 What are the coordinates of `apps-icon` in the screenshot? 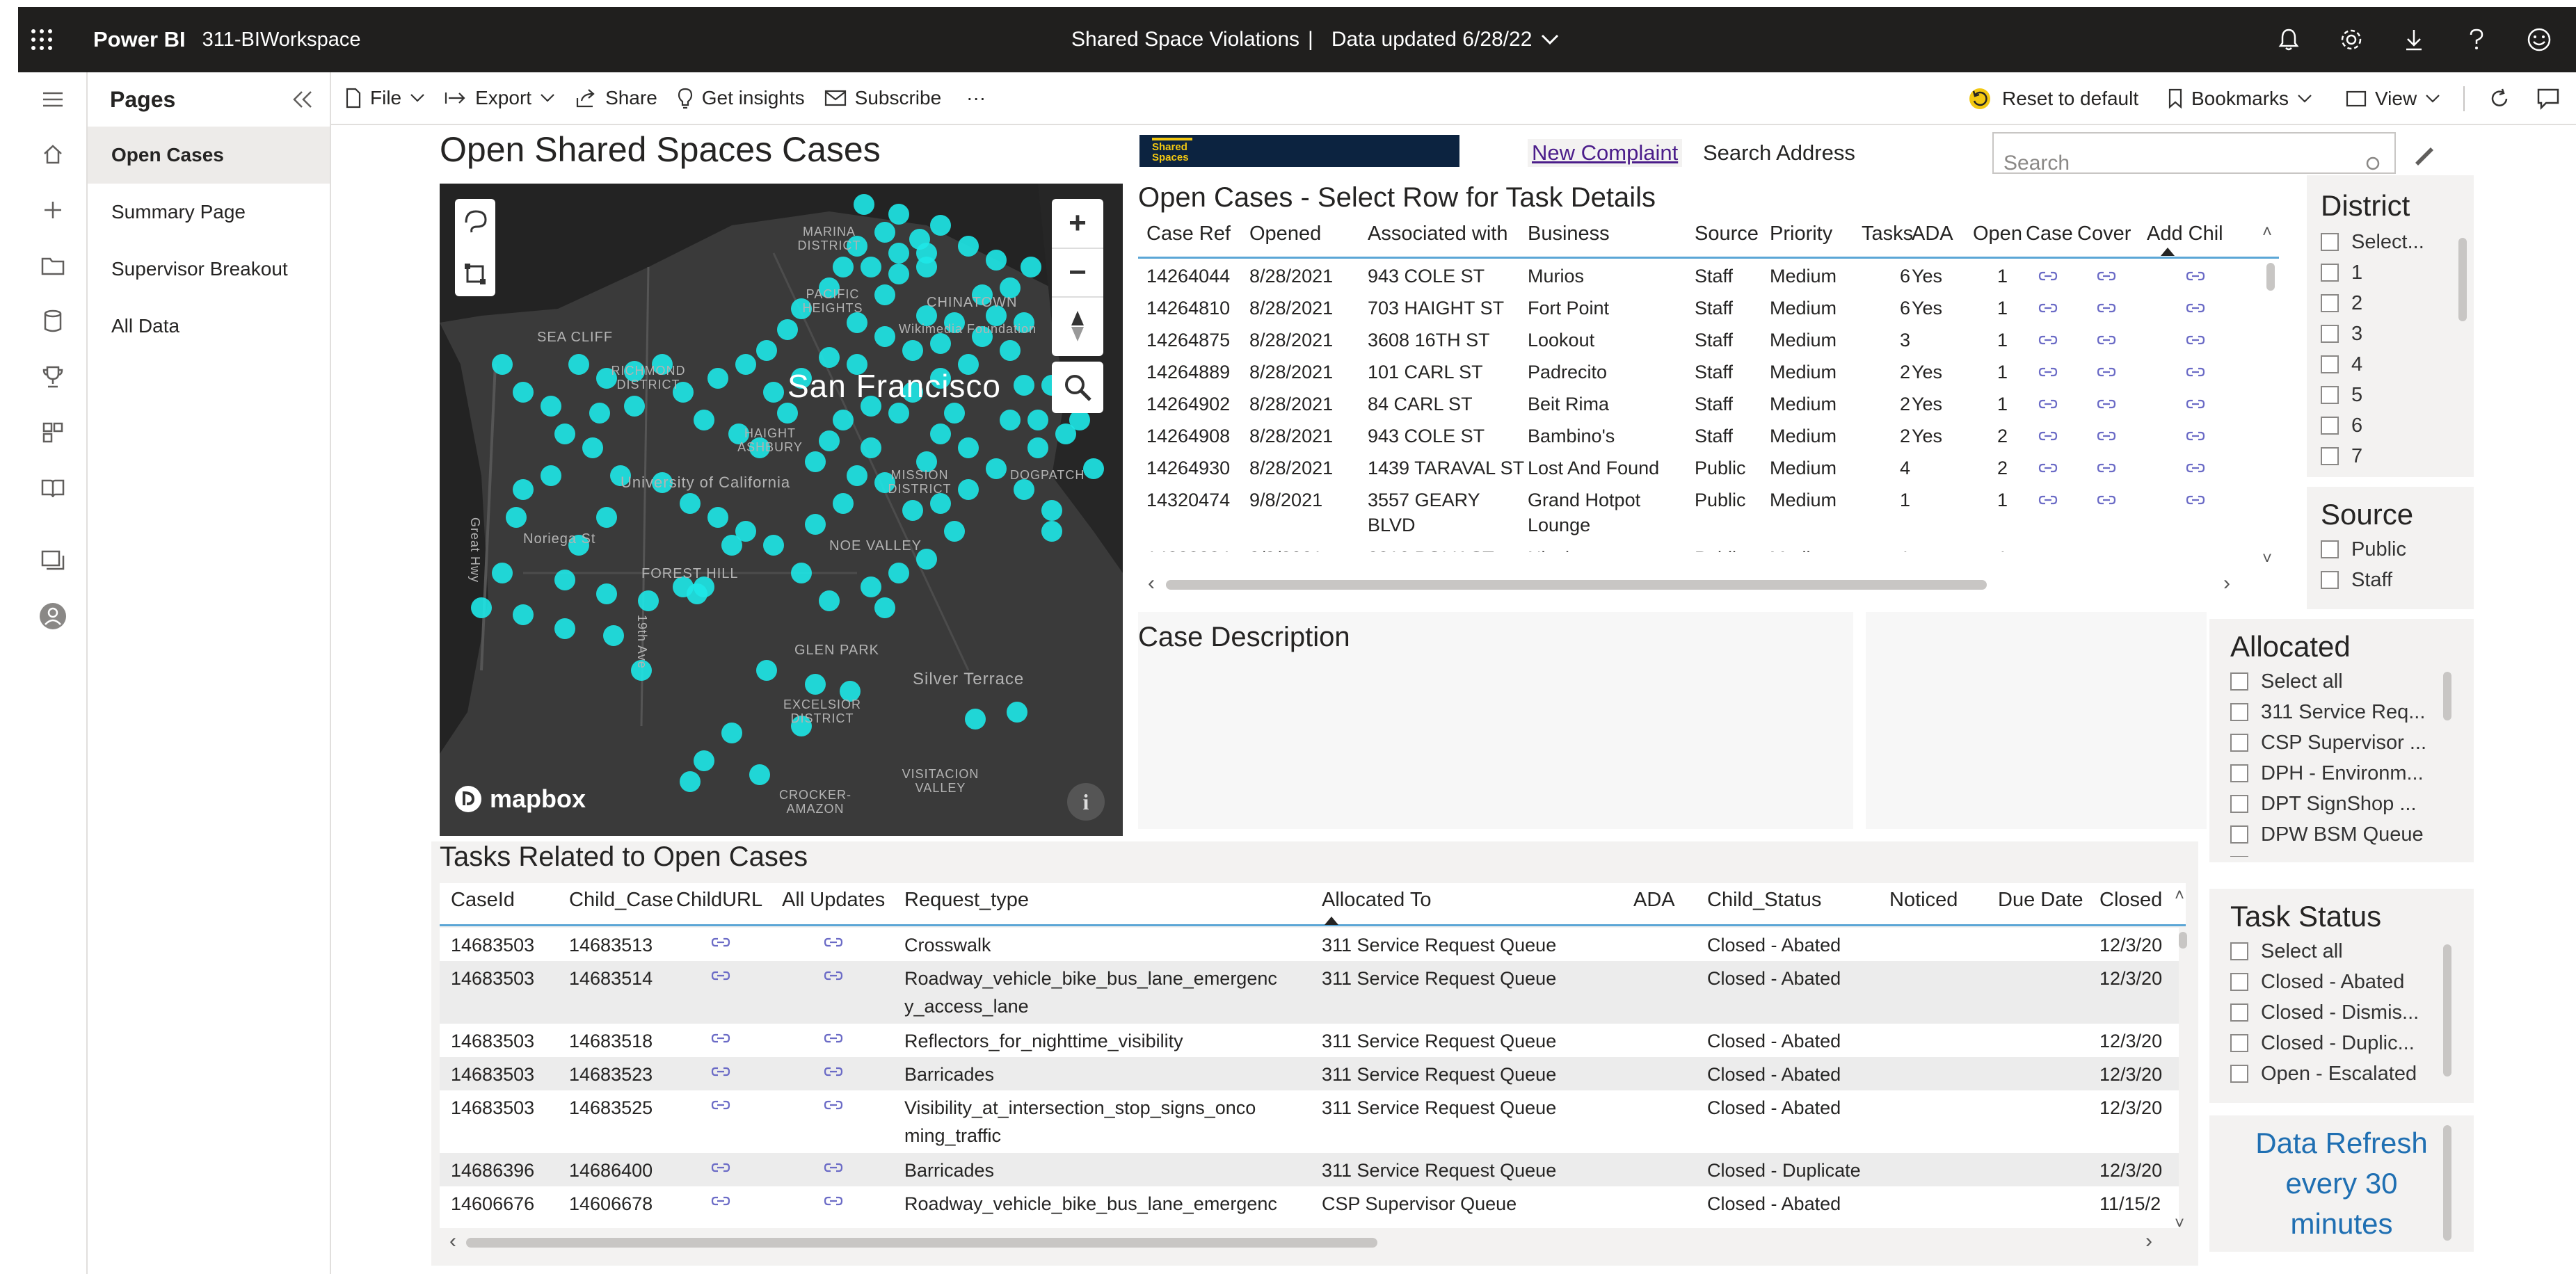 It's located at (53, 432).